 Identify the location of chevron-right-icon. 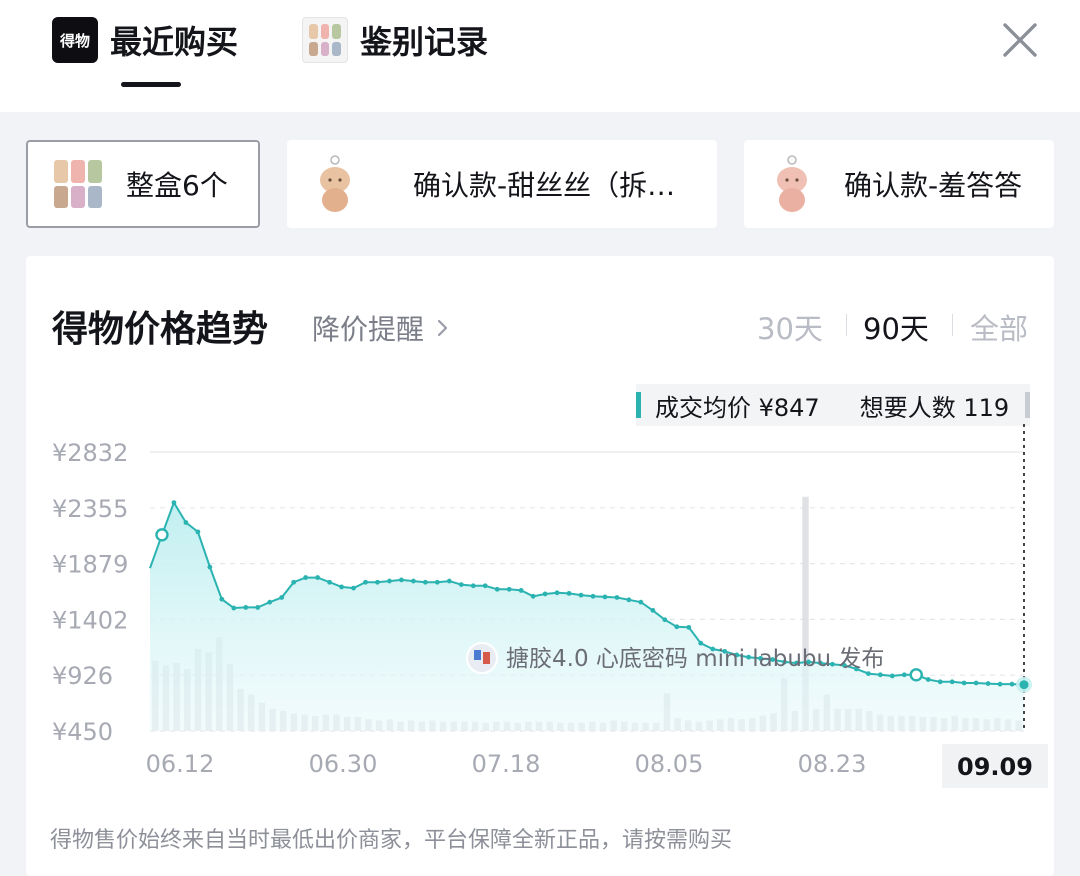
(442, 328).